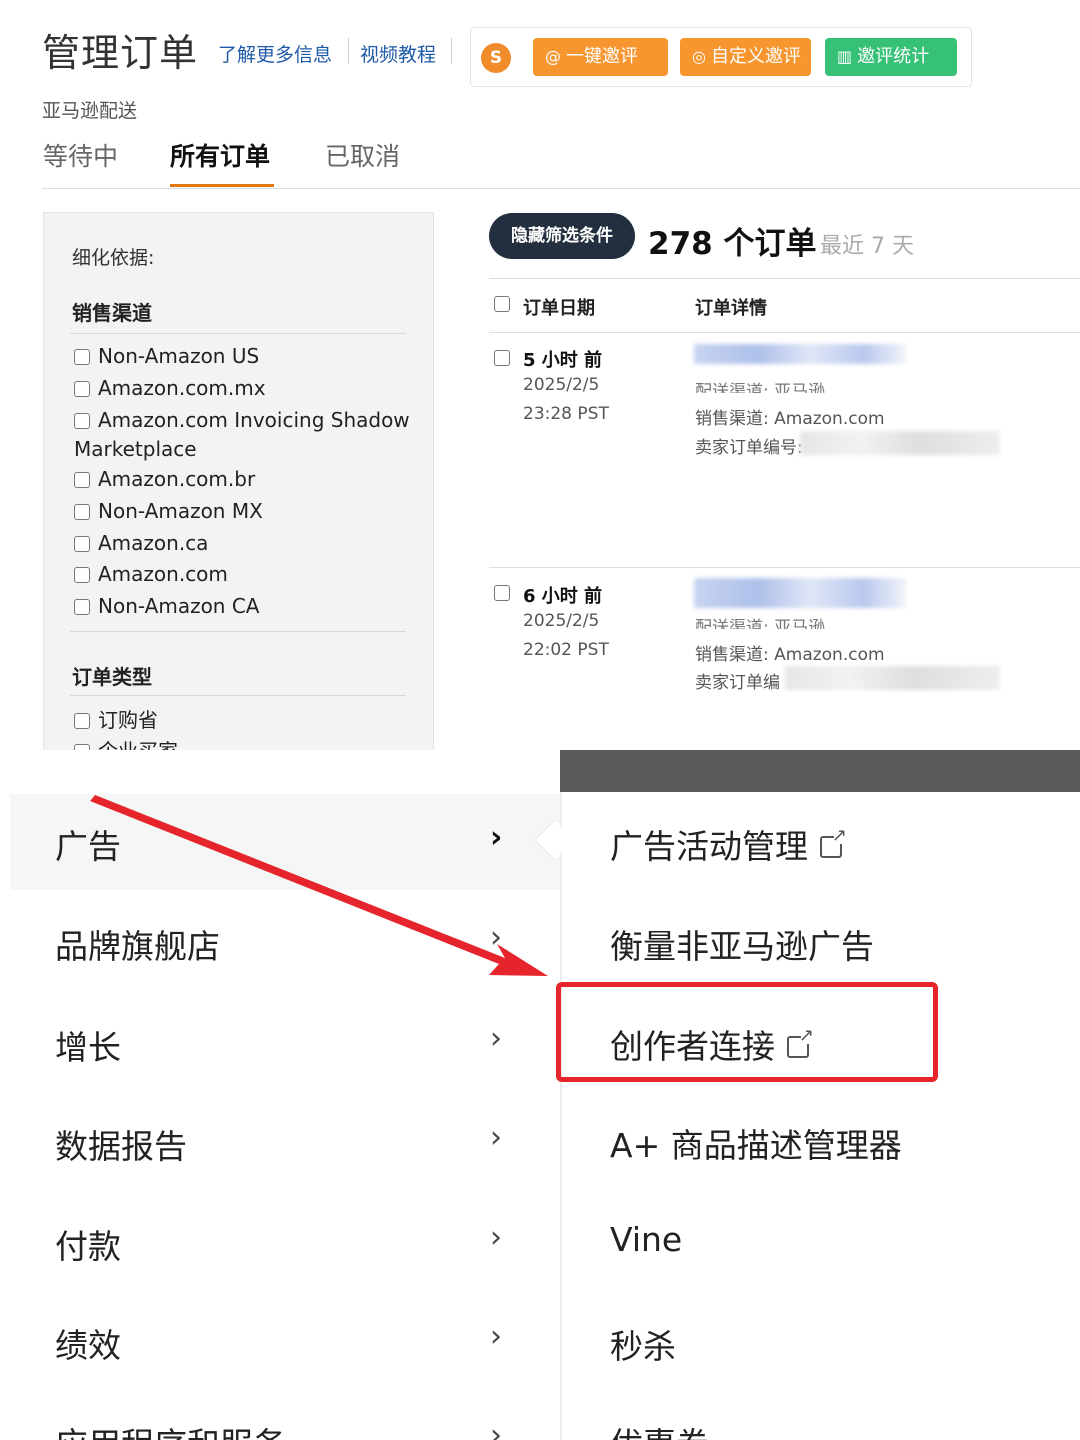 The image size is (1080, 1440). I want to click on target-icon: ◎, so click(699, 56).